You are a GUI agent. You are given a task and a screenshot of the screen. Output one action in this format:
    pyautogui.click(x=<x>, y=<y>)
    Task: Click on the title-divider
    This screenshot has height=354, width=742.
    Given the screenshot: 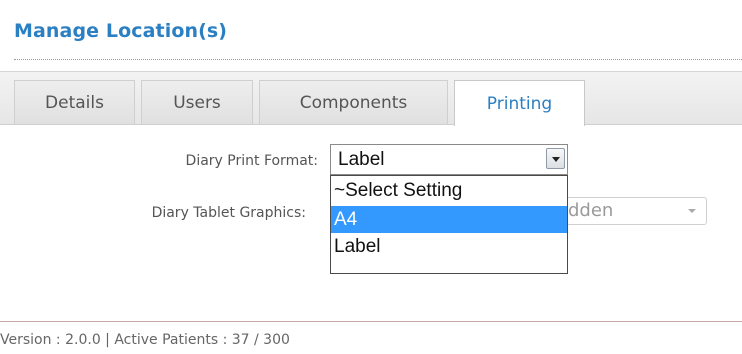 What is the action you would take?
    pyautogui.click(x=378, y=59)
    